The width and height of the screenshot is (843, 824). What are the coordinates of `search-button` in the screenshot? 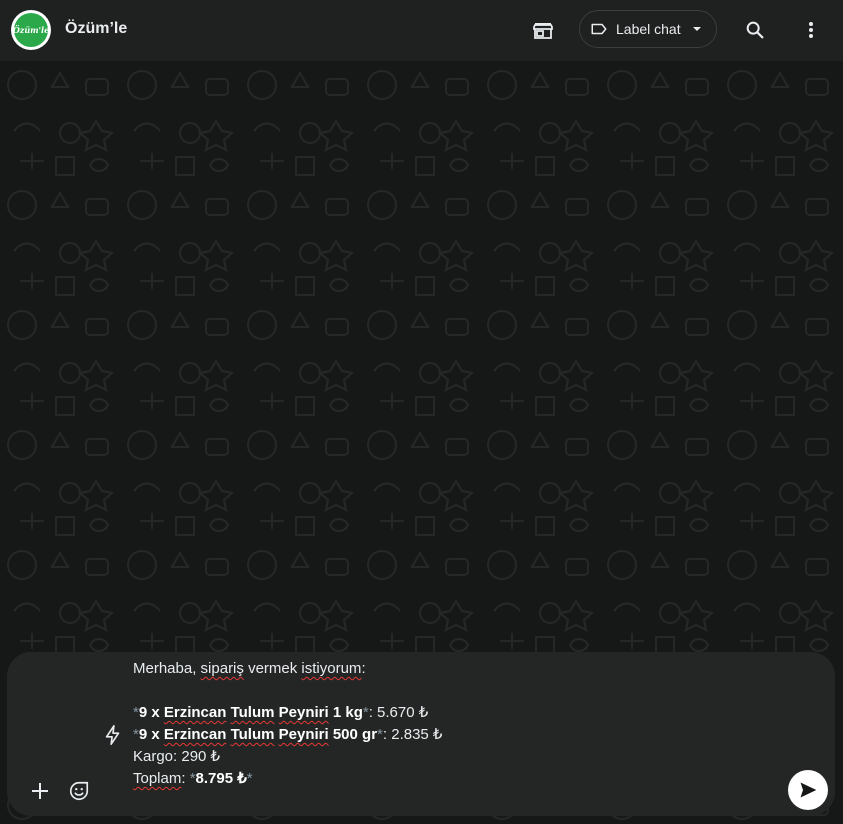 It's located at (755, 30).